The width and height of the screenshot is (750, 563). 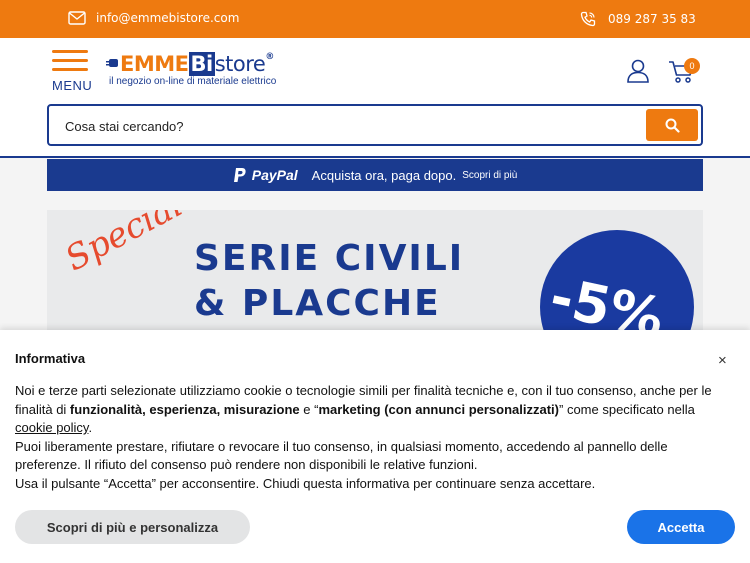 I want to click on mail-icon, so click(x=77, y=18).